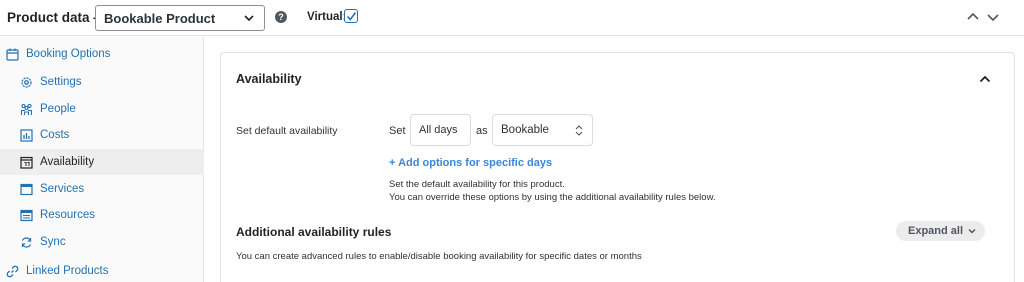  Describe the element at coordinates (26, 162) in the screenshot. I see `calendar-day-icon` at that location.